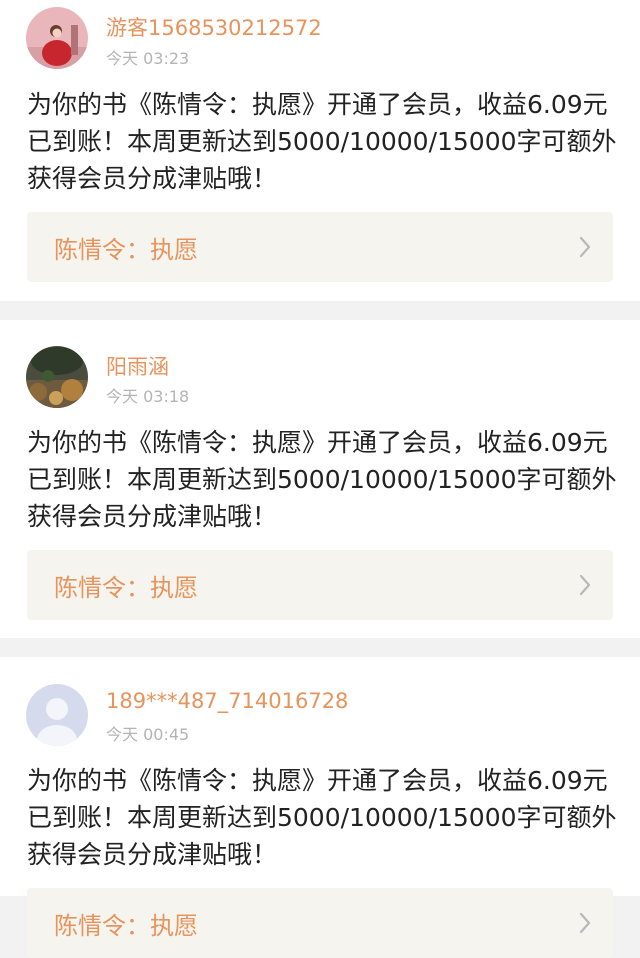 The width and height of the screenshot is (640, 958). I want to click on timestamp: 今天 03:23, so click(148, 58).